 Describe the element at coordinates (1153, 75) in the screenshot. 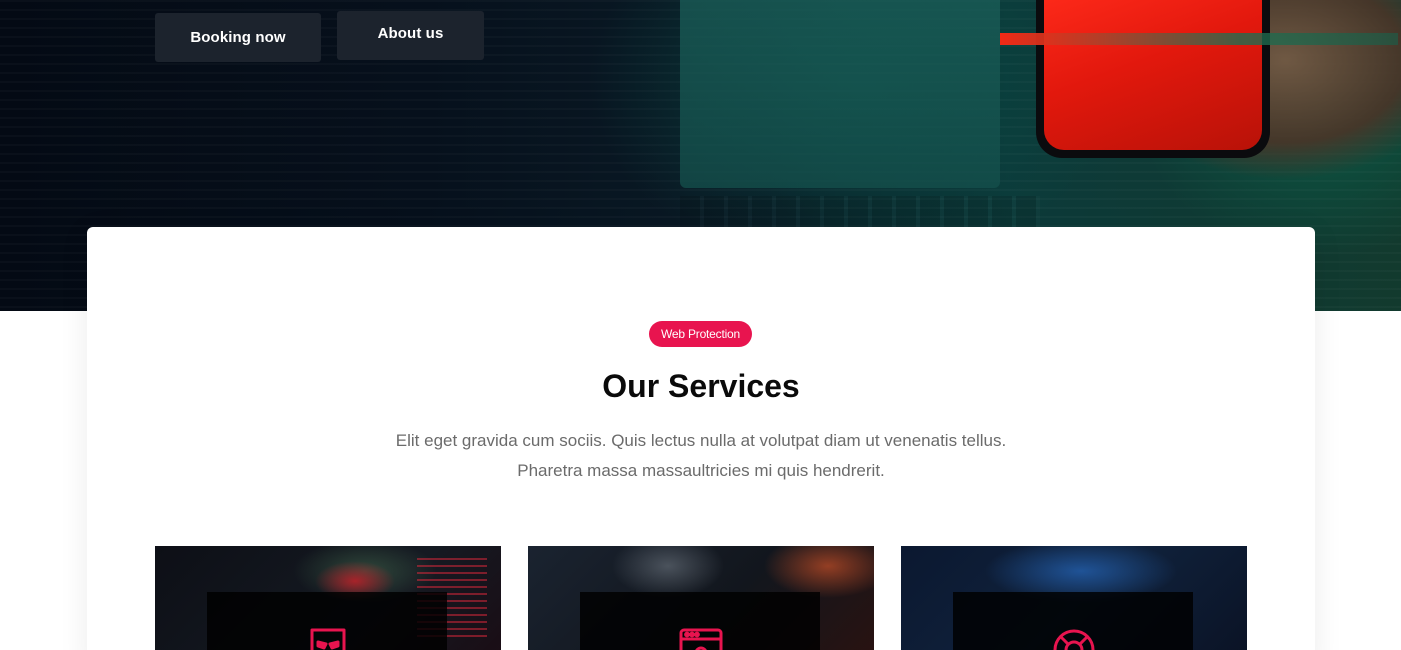

I see `hero-phone-screen` at that location.